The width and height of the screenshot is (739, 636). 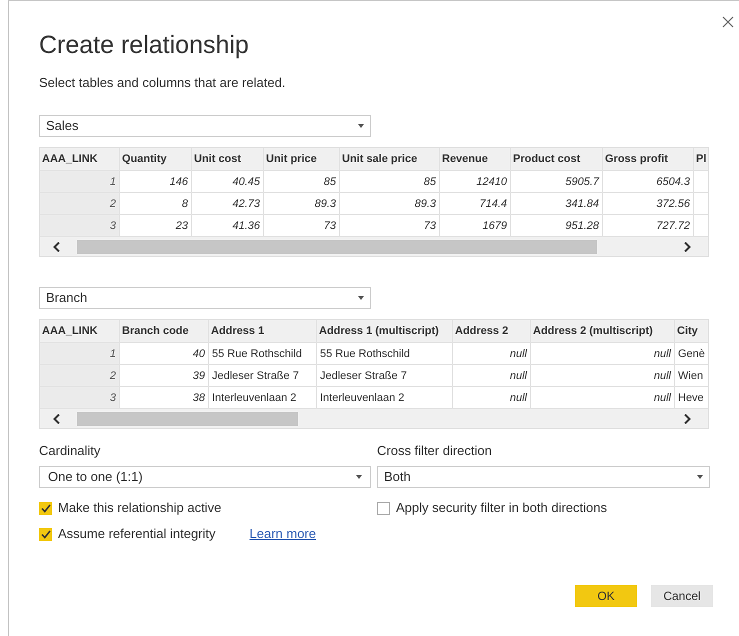 I want to click on checkbox-label: Assume referential integrity, so click(x=137, y=534).